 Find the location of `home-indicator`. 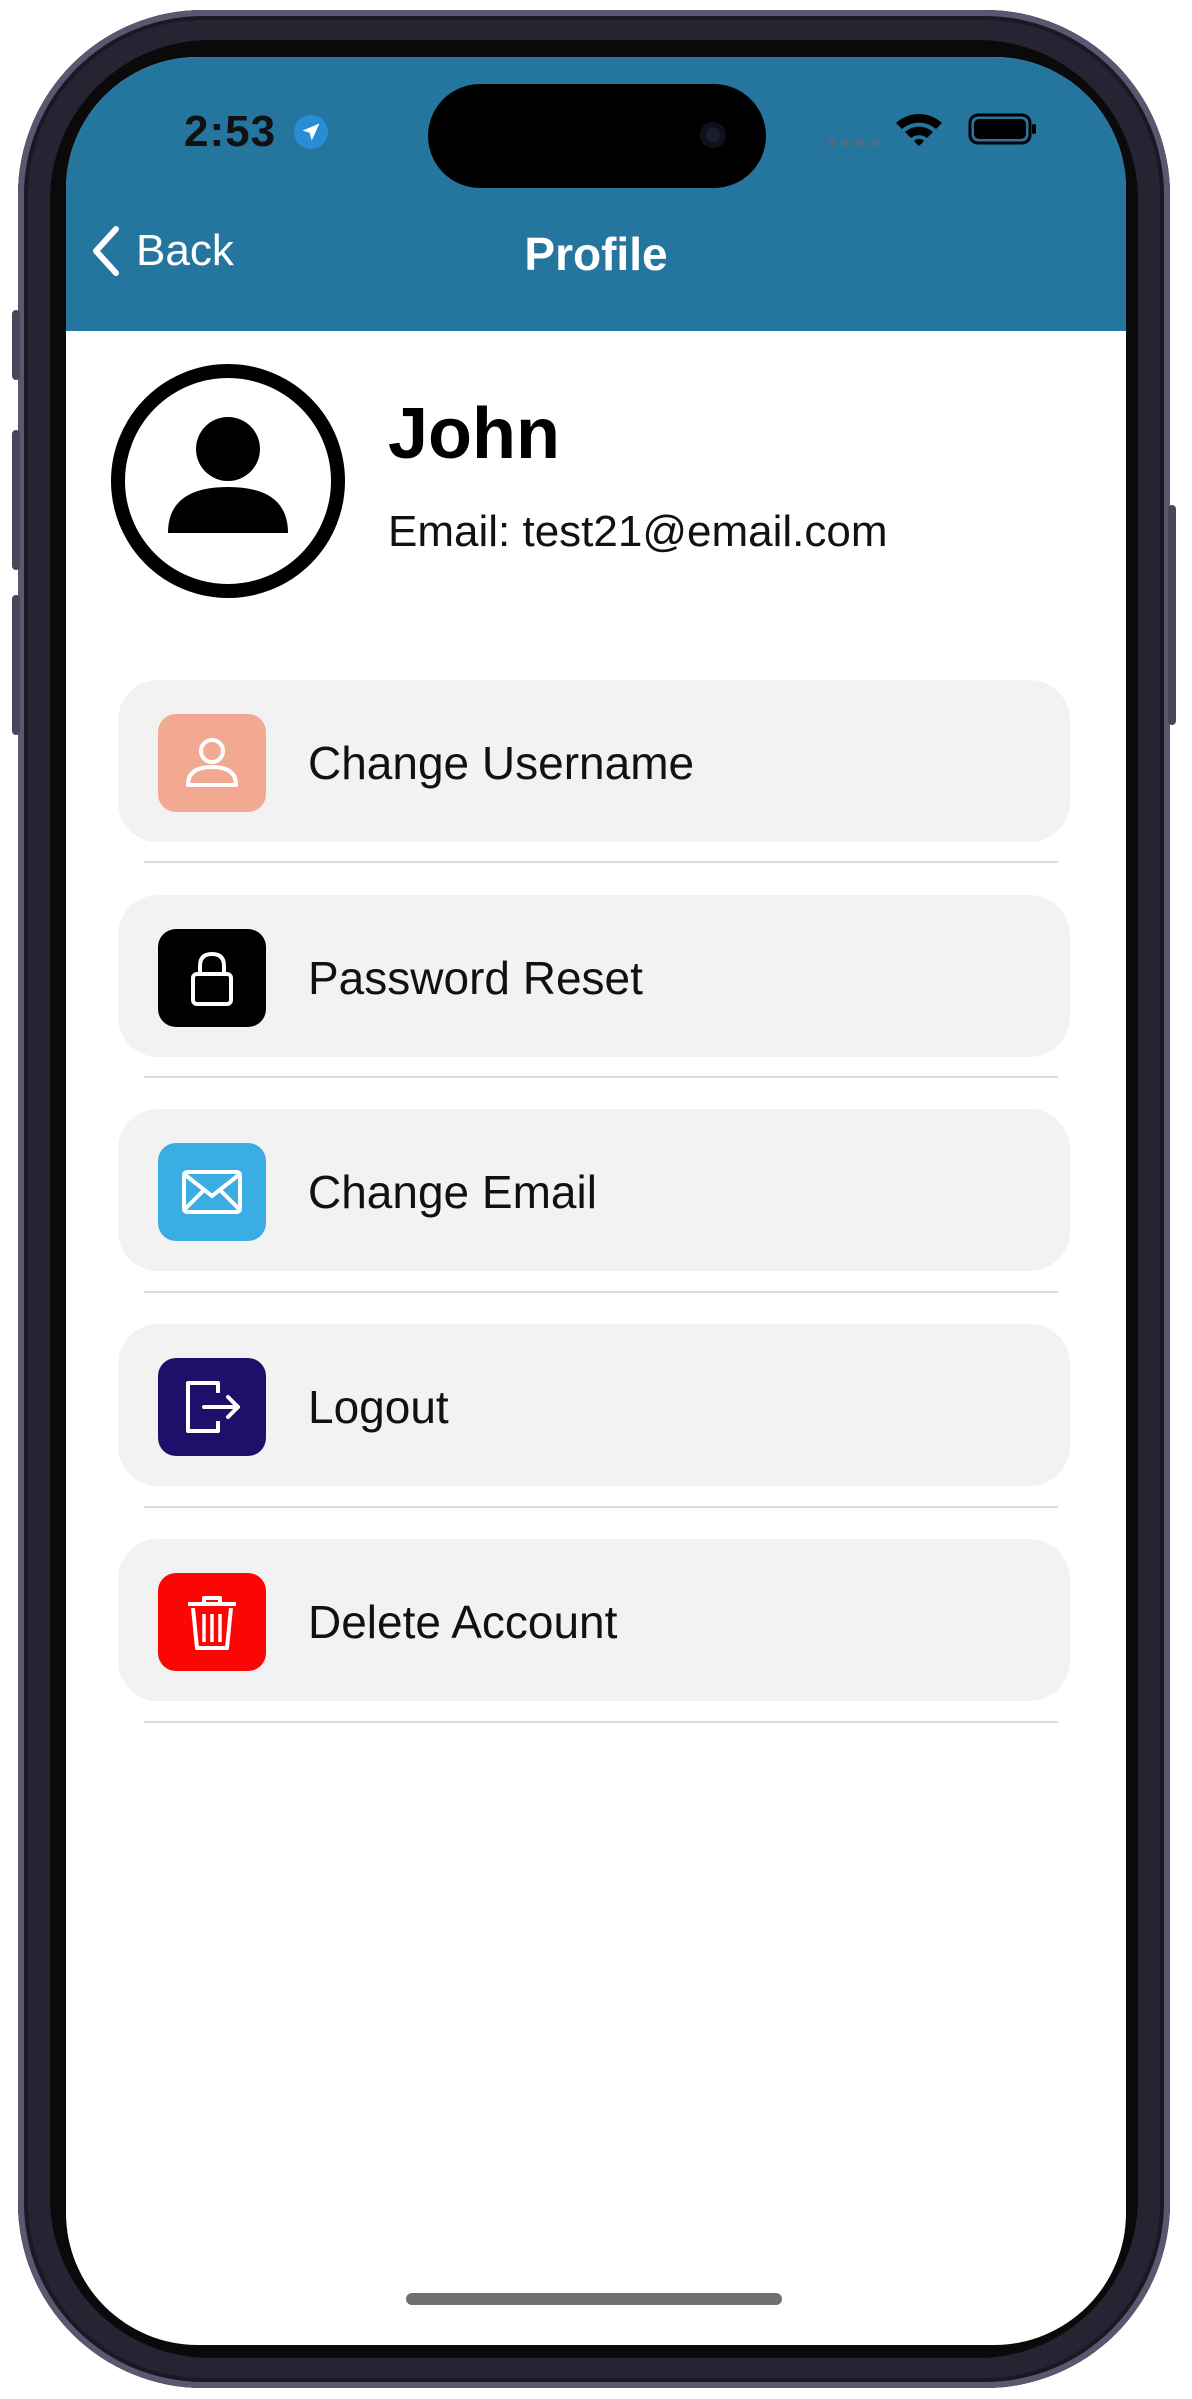

home-indicator is located at coordinates (594, 2299).